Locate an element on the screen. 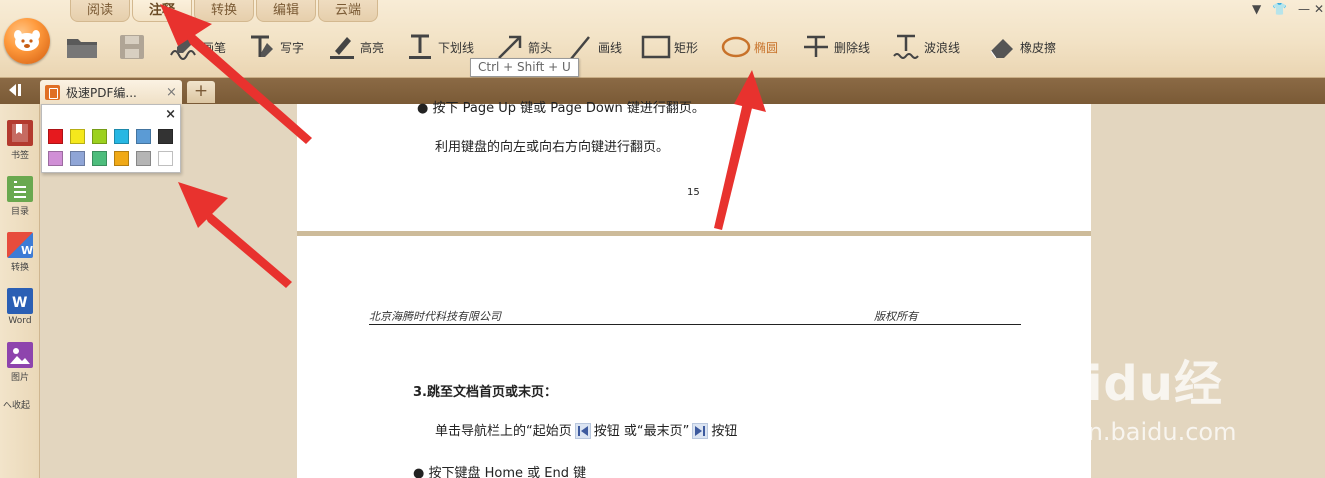  tool-label: 画线 is located at coordinates (610, 47).